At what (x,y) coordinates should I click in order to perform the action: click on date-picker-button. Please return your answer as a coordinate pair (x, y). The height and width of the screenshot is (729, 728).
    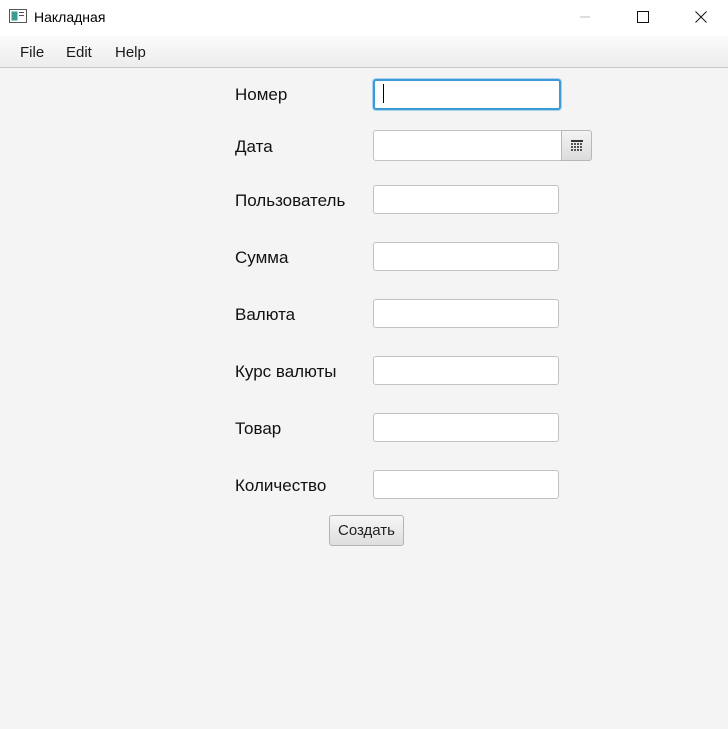
    Looking at the image, I should click on (576, 145).